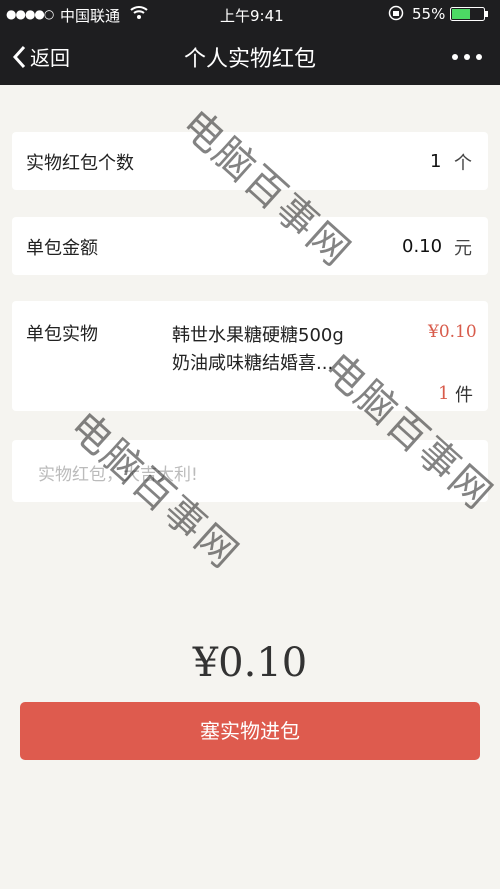  What do you see at coordinates (80, 163) in the screenshot?
I see `count-label: 实物红包个数` at bounding box center [80, 163].